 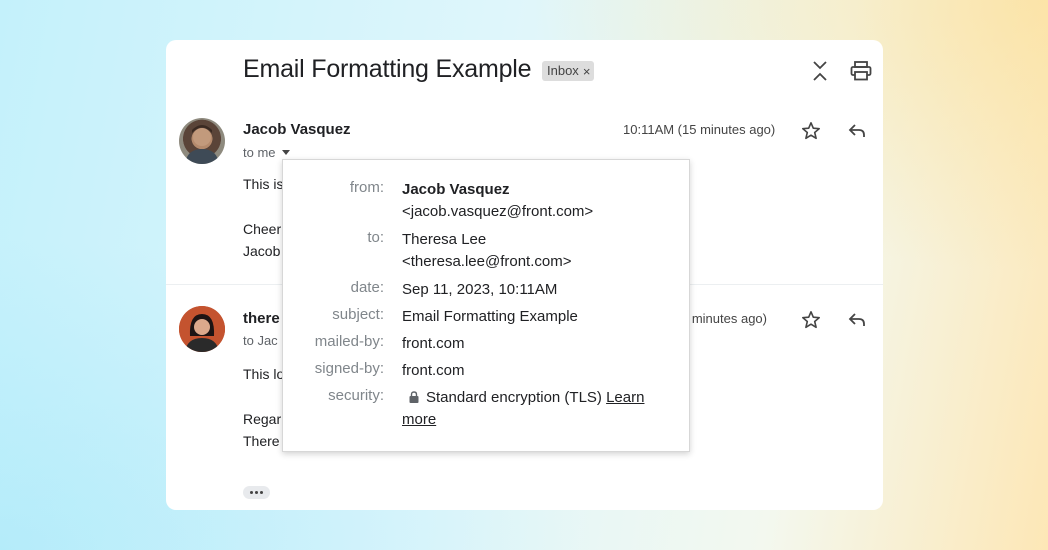 What do you see at coordinates (262, 419) in the screenshot?
I see `body-line: Regar` at bounding box center [262, 419].